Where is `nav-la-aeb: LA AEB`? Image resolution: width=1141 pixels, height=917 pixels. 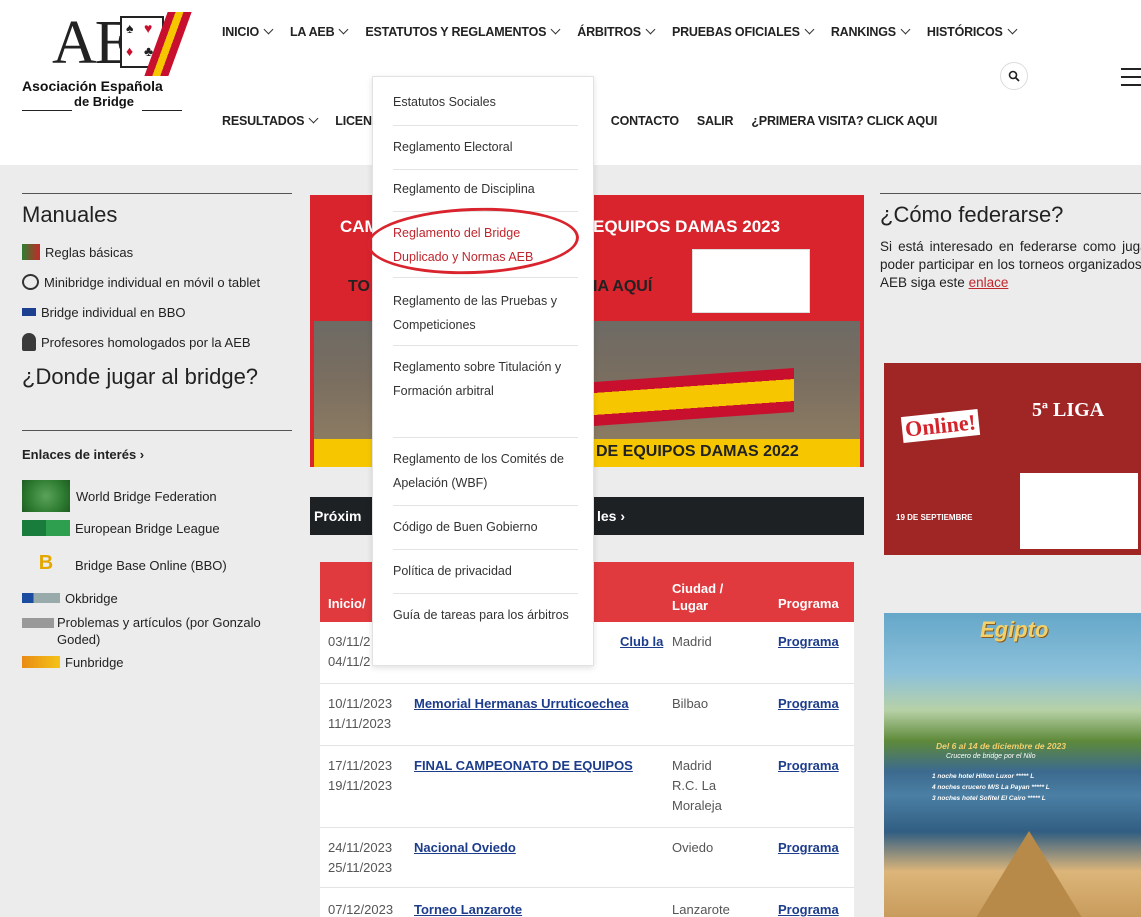
nav-la-aeb: LA AEB is located at coordinates (319, 31).